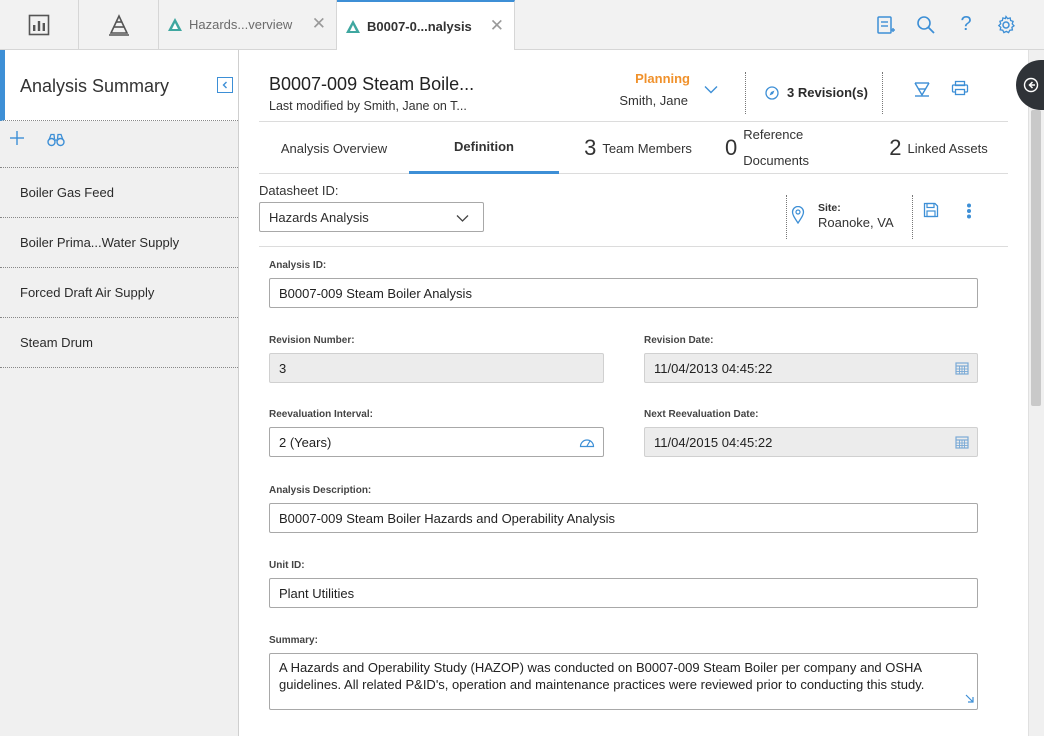 The image size is (1044, 736). Describe the element at coordinates (713, 442) in the screenshot. I see `field-value: 11/04/2015 04:45:22` at that location.